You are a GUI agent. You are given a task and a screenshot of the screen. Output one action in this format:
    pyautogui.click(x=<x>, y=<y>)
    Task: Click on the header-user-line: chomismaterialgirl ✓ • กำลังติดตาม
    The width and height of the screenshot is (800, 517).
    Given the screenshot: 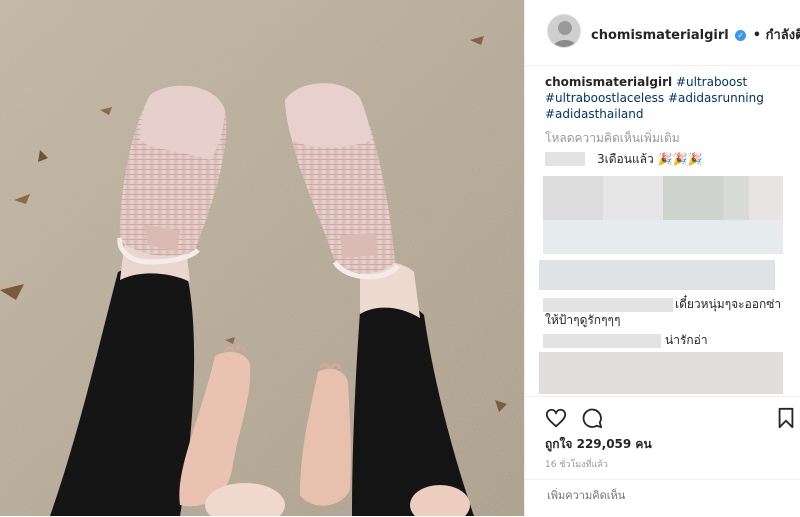 What is the action you would take?
    pyautogui.click(x=695, y=34)
    